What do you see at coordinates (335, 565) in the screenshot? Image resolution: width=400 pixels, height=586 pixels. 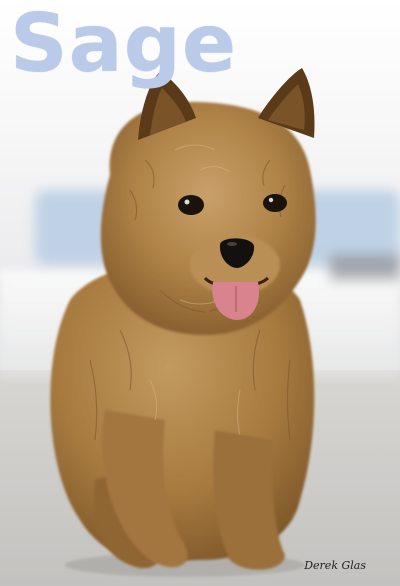 I see `photographer-signature: Derek Glas` at bounding box center [335, 565].